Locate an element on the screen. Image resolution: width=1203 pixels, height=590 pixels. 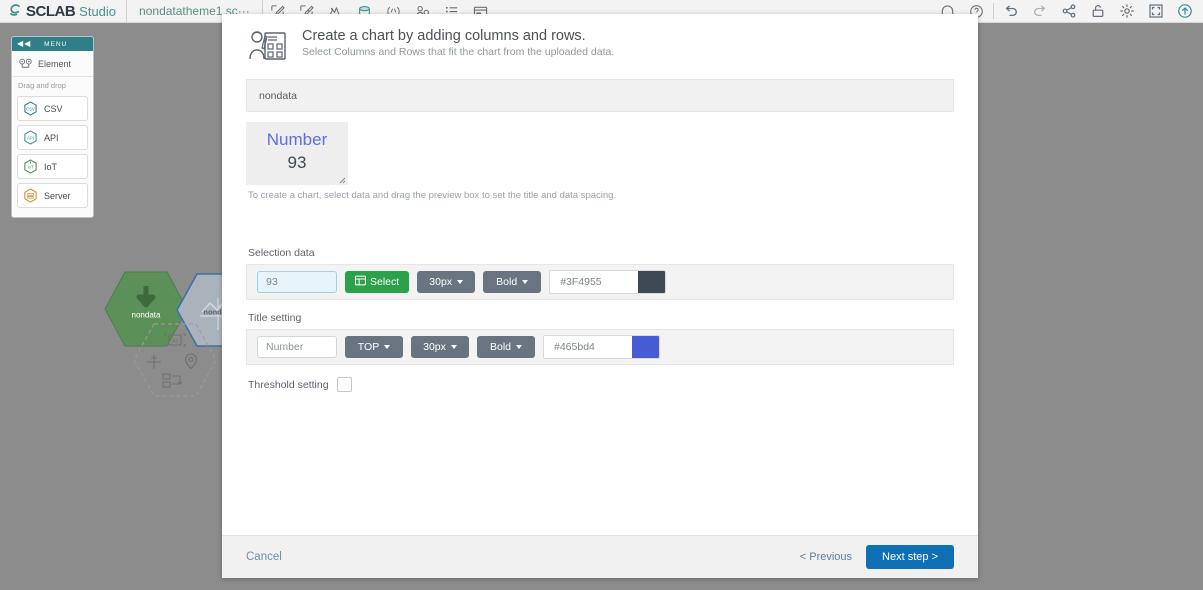
svg-text: AI is located at coordinates (175, 342).